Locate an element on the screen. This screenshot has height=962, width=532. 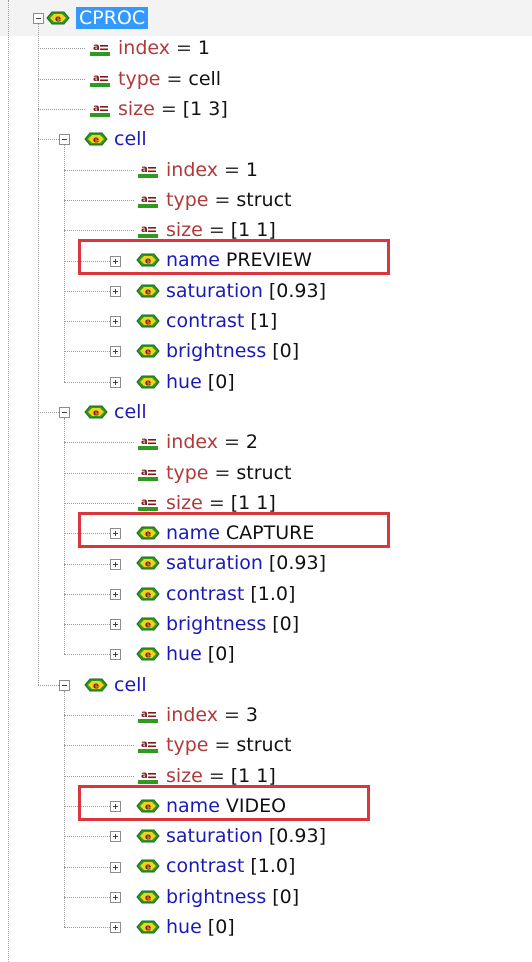
child-element-row: e contrast [1] is located at coordinates (206, 321).